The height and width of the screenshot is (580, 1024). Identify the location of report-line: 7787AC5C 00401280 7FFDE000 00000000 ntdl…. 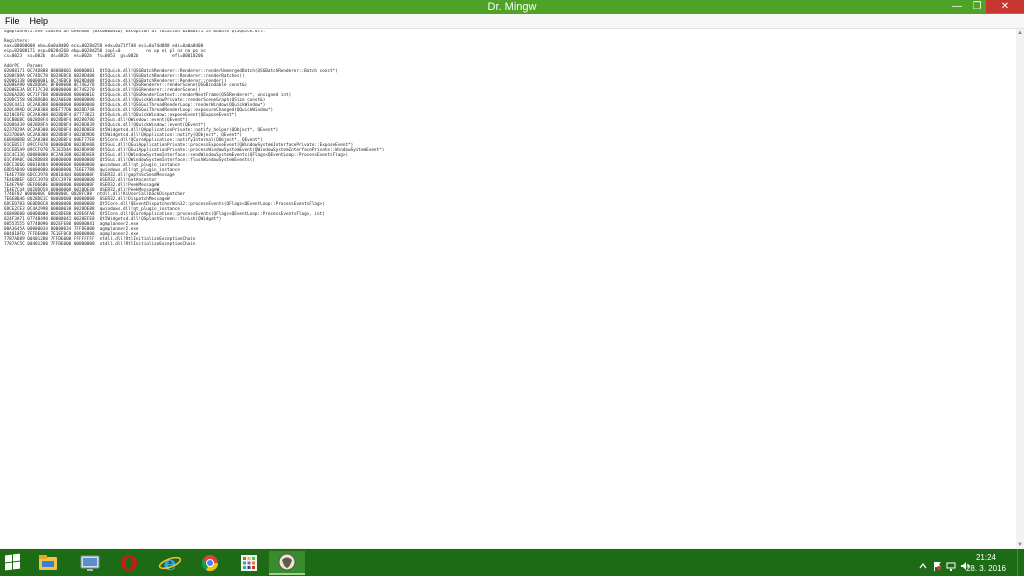
(100, 244).